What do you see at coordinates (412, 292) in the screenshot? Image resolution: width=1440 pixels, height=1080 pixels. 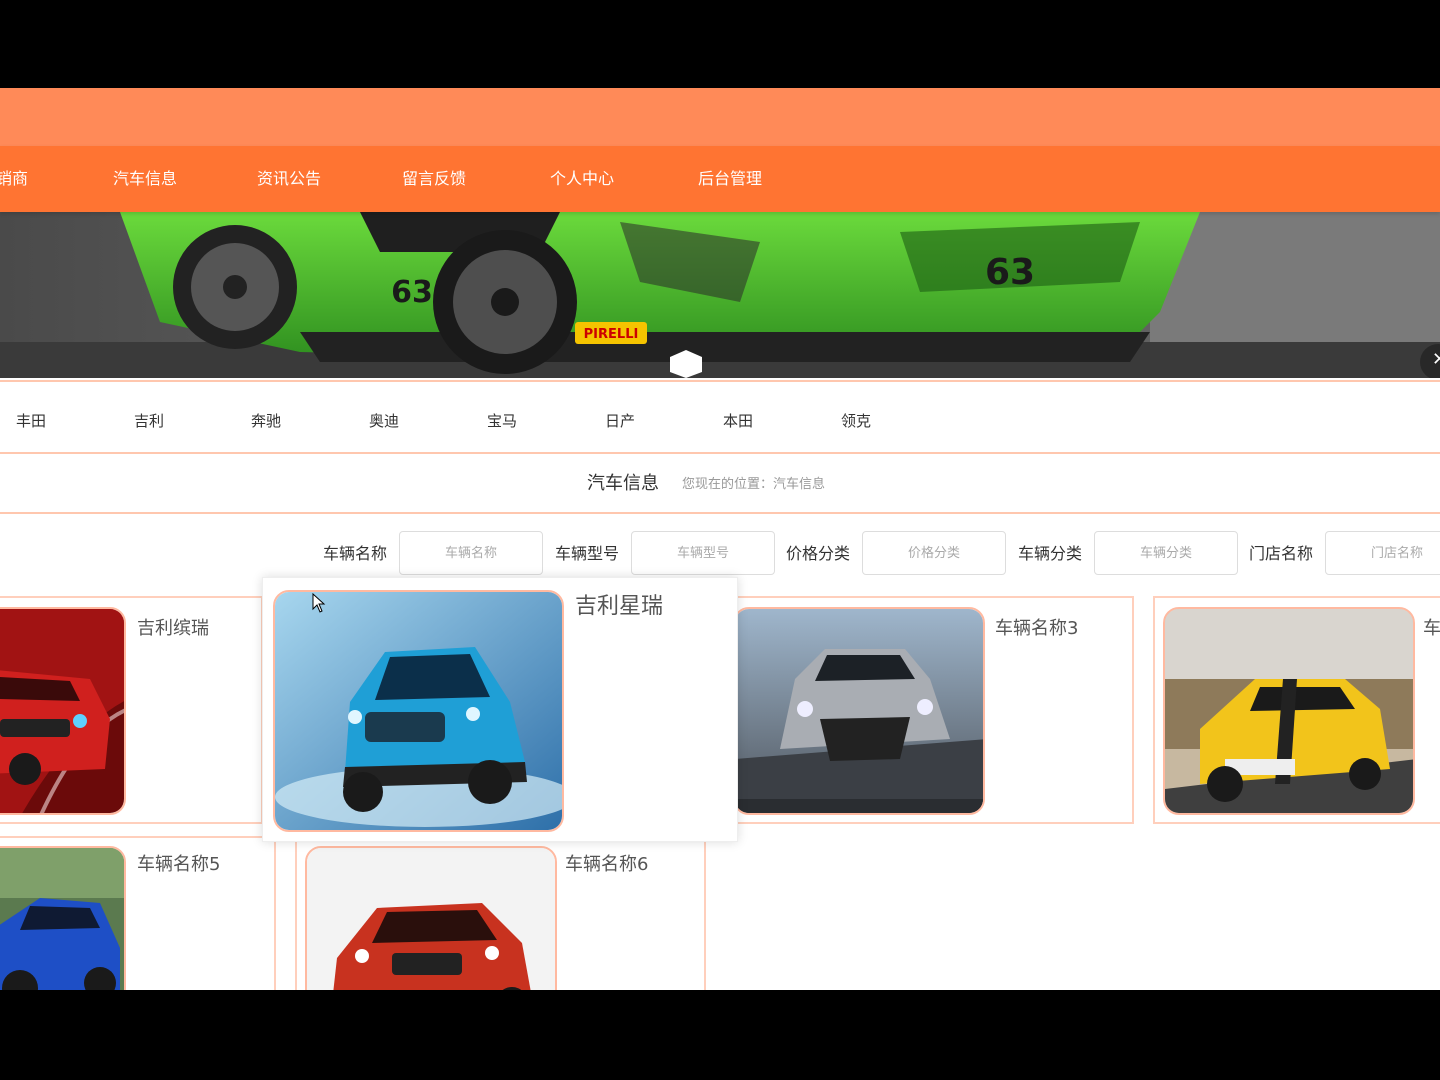 I see `car-number-side-text: 63` at bounding box center [412, 292].